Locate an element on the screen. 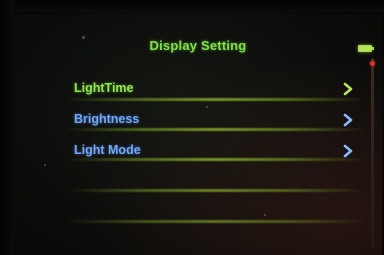 Image resolution: width=384 pixels, height=255 pixels. scrollbar is located at coordinates (372, 153).